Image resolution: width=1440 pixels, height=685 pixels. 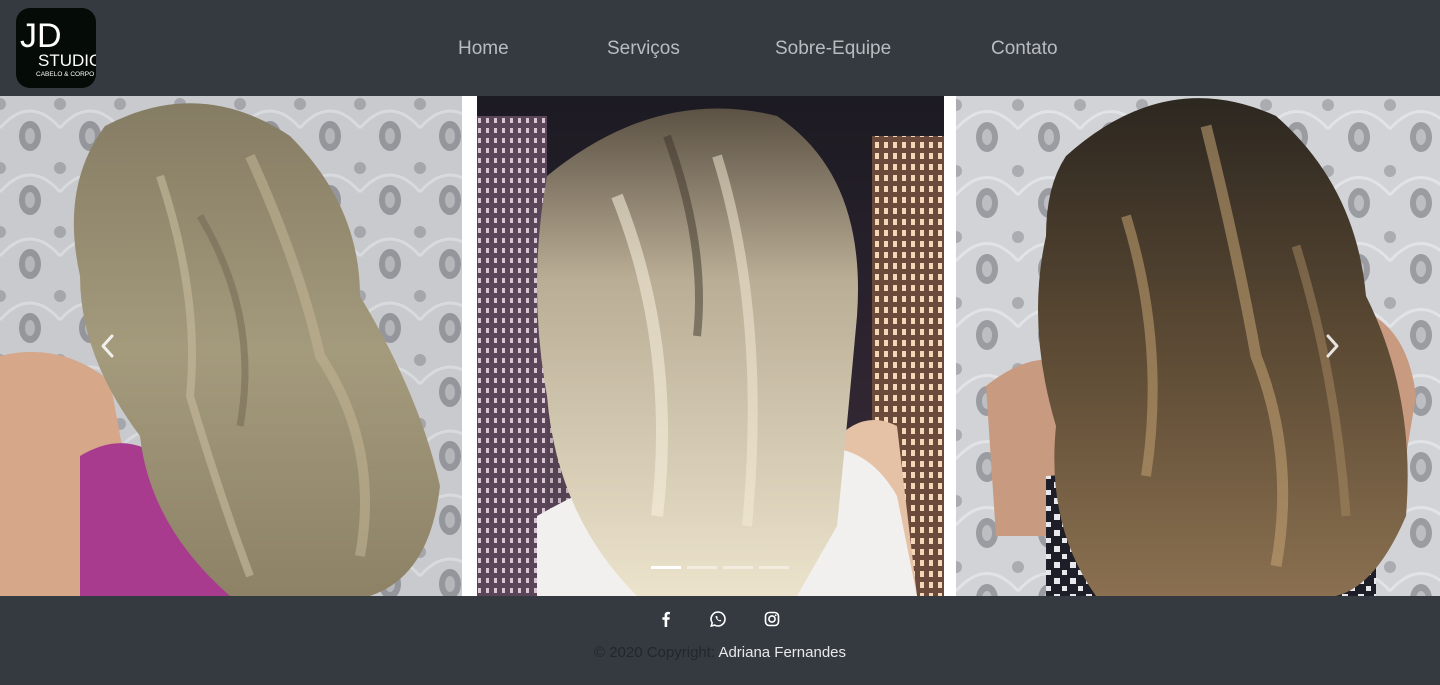 I want to click on carousel-prev-button, so click(x=108, y=346).